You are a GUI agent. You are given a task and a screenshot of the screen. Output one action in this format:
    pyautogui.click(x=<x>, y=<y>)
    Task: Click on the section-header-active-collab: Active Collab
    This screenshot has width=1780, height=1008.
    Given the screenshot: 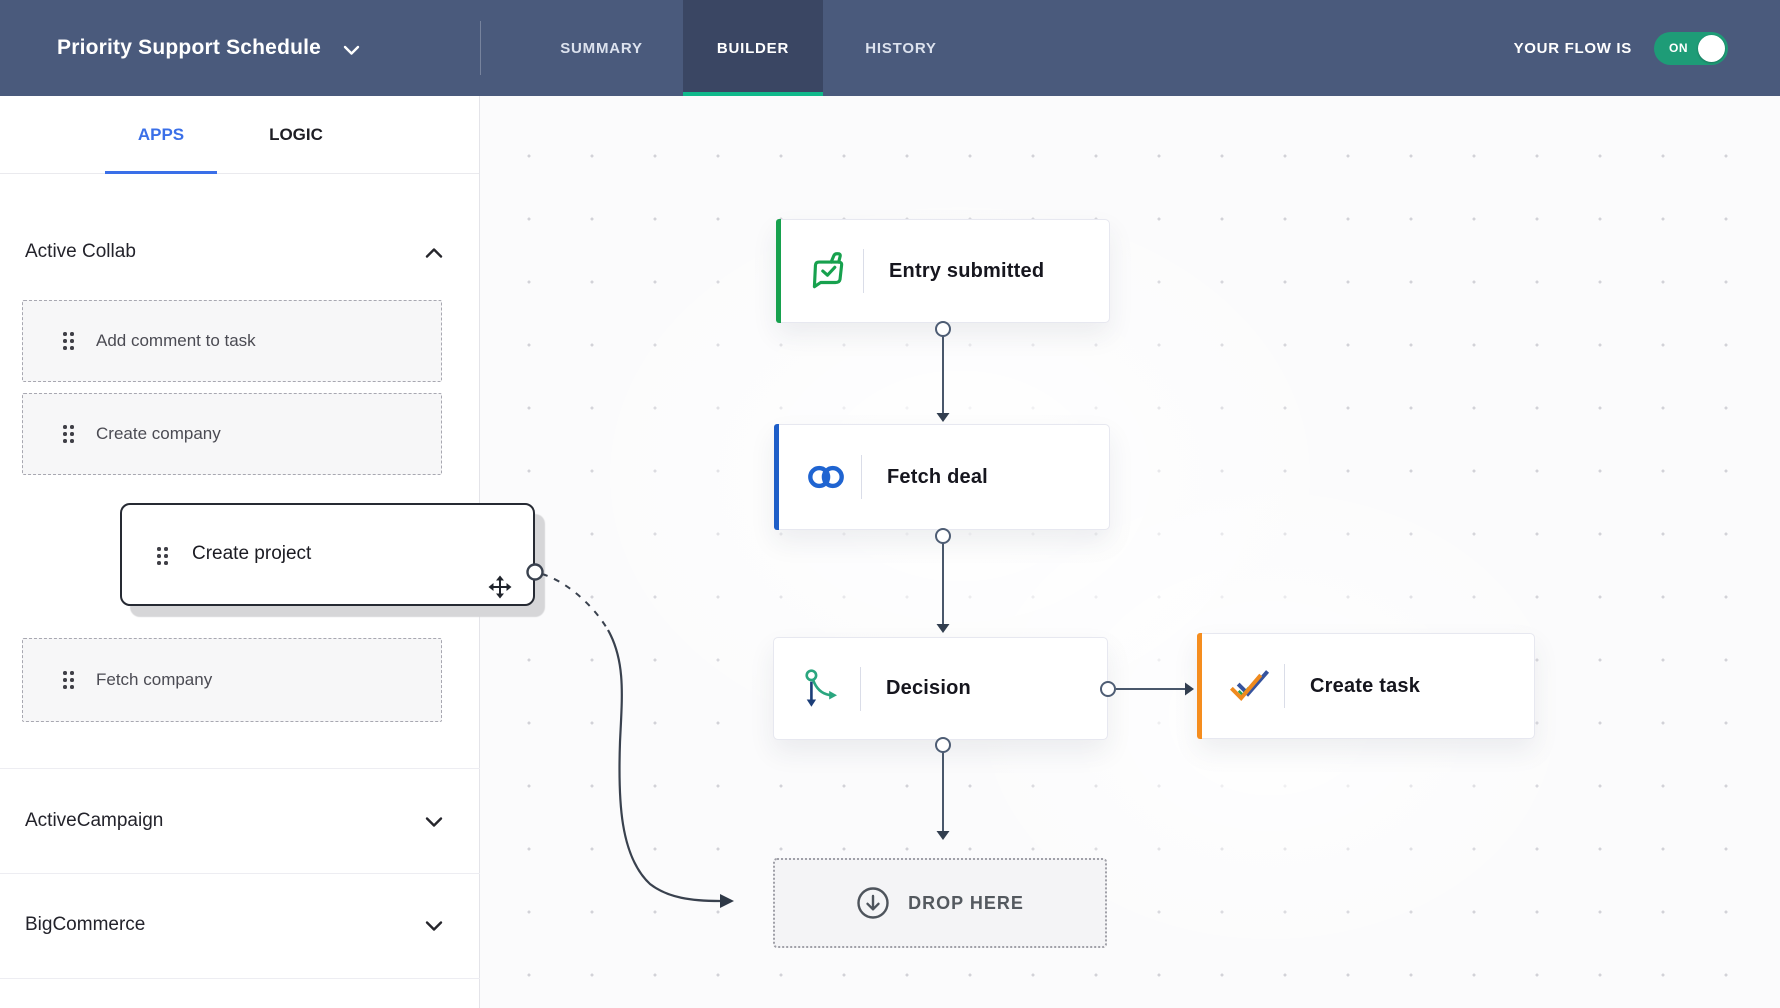 What is the action you would take?
    pyautogui.click(x=239, y=252)
    